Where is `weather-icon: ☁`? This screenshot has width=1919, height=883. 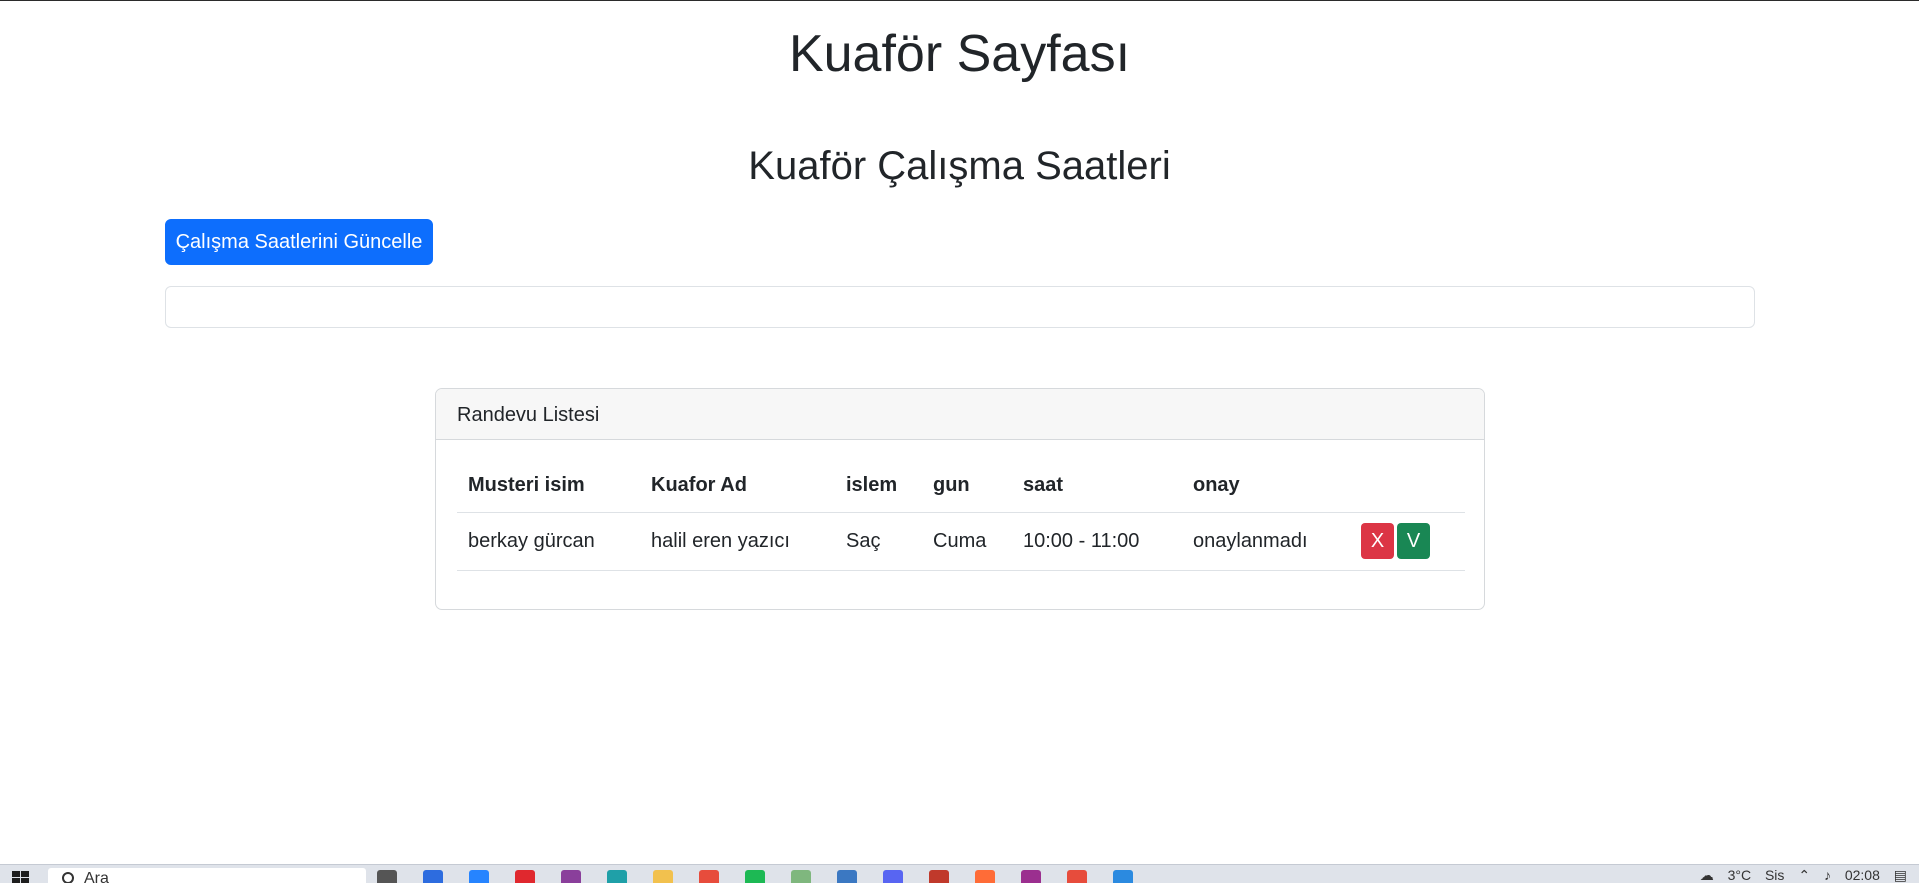 weather-icon: ☁ is located at coordinates (1707, 875).